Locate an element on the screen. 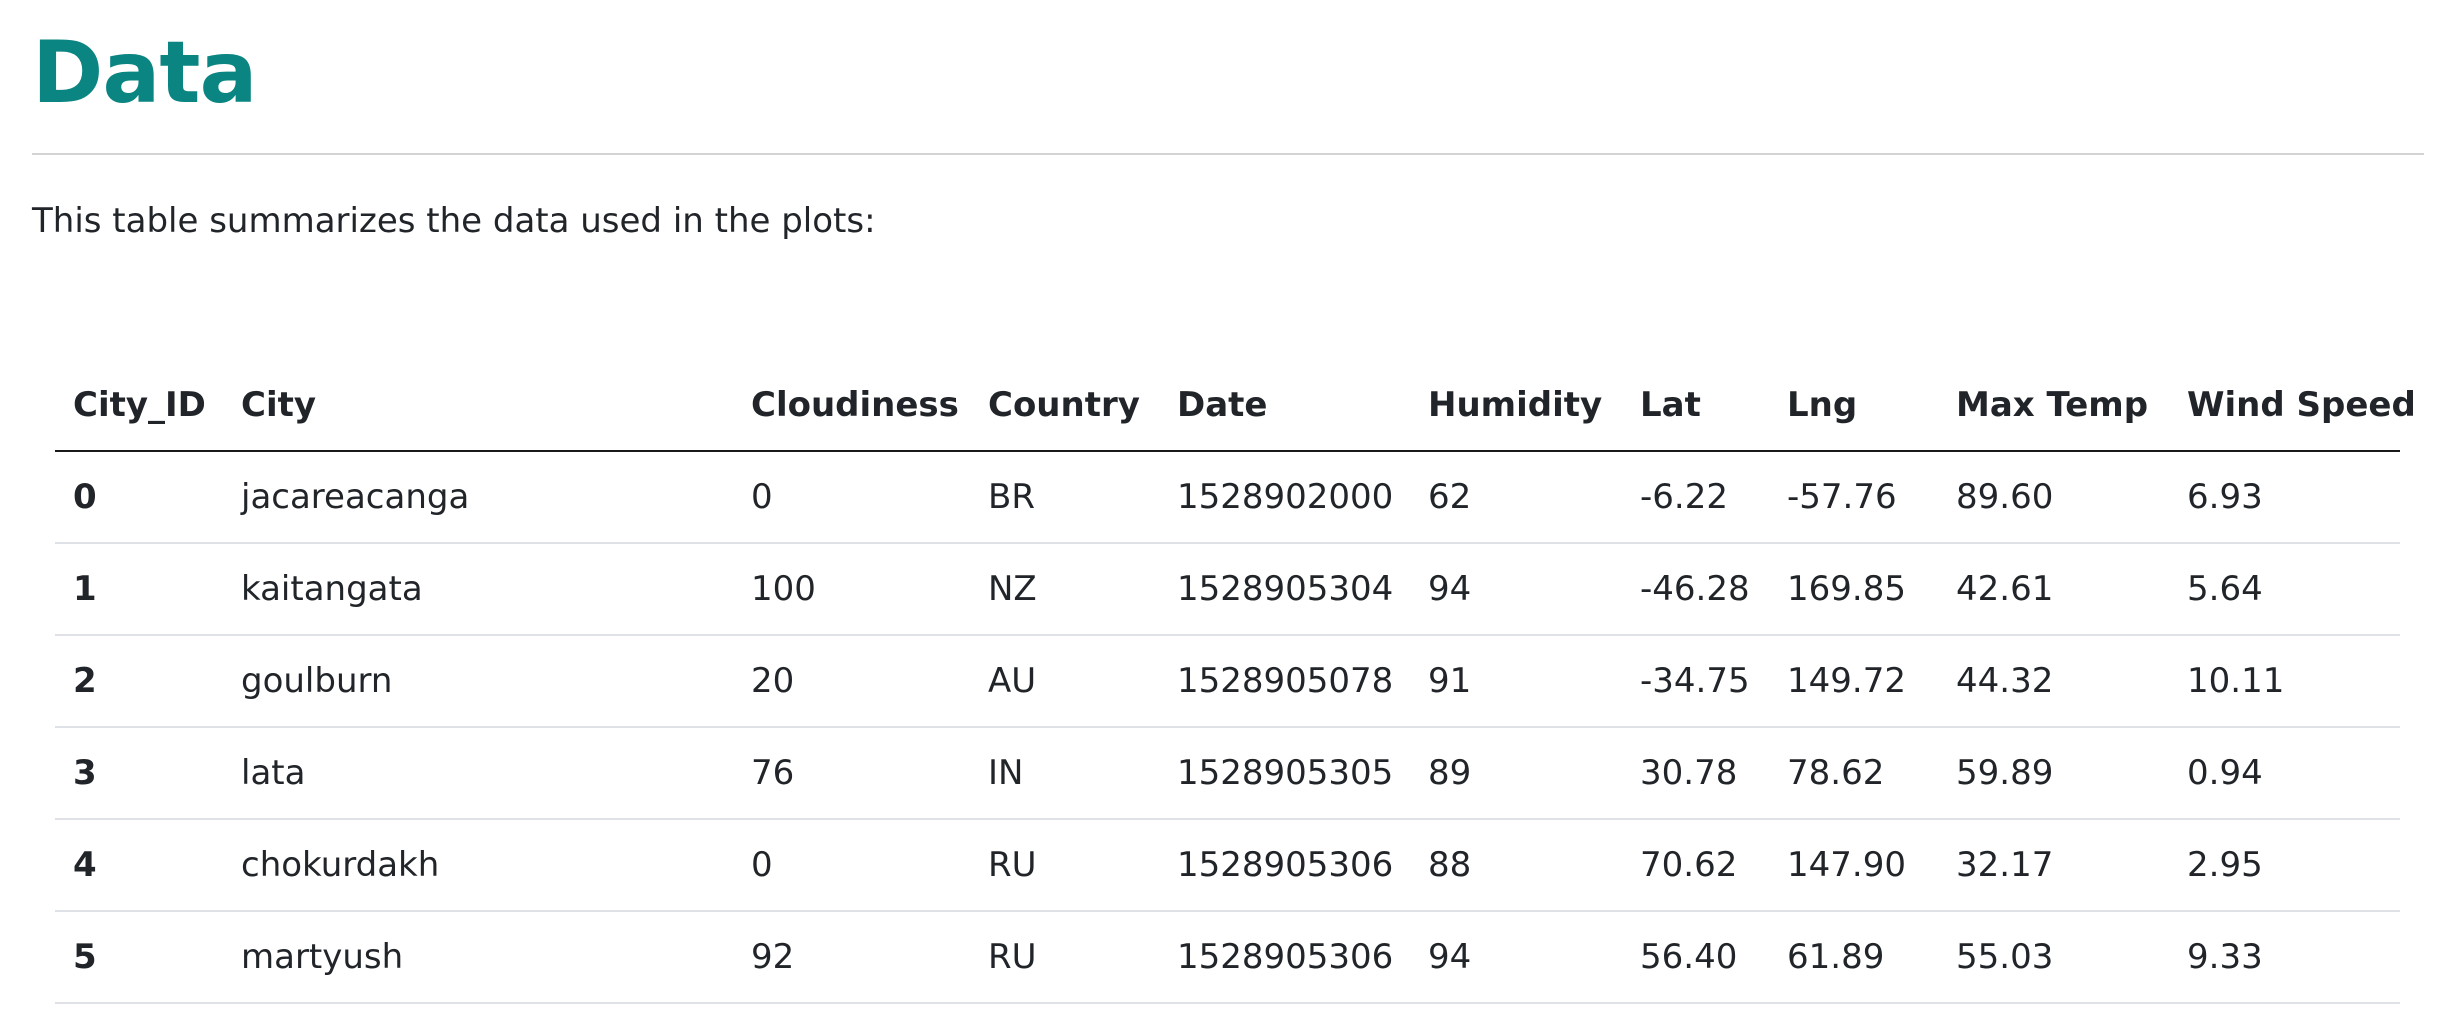 This screenshot has height=1019, width=2459. column-header-max-temp: Max Temp is located at coordinates (2053, 406).